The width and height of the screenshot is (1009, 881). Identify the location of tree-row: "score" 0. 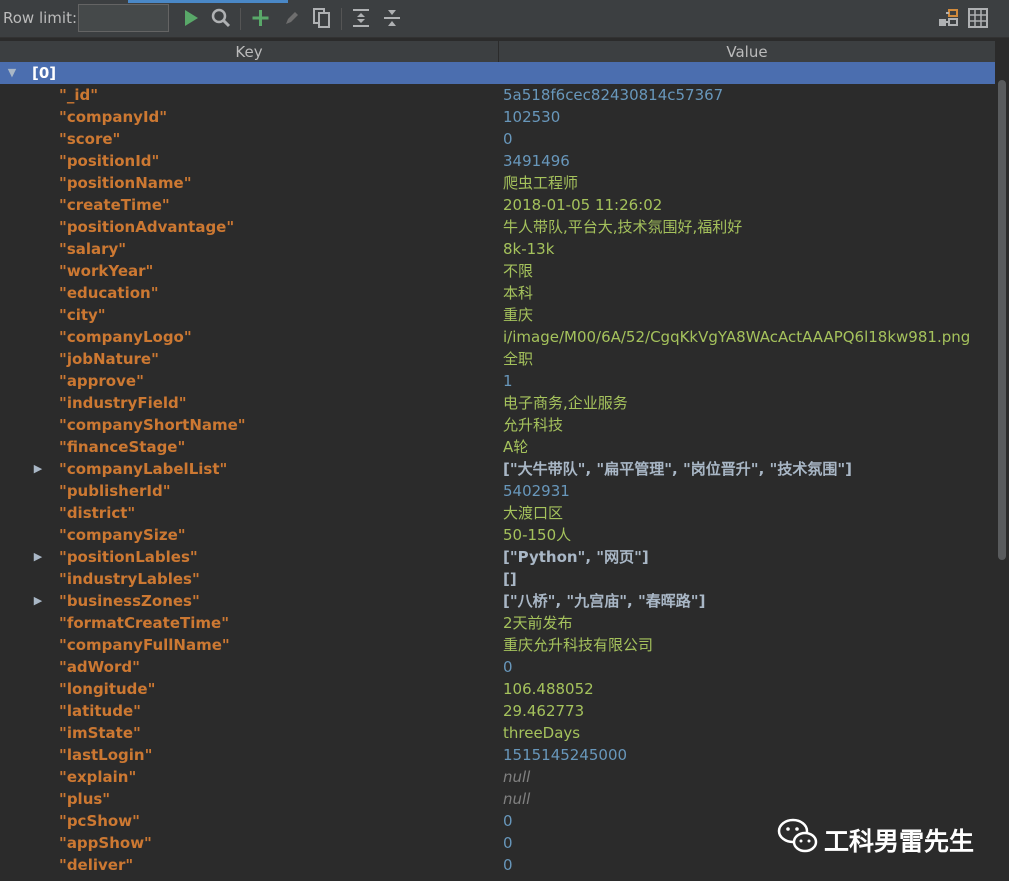
(497, 139).